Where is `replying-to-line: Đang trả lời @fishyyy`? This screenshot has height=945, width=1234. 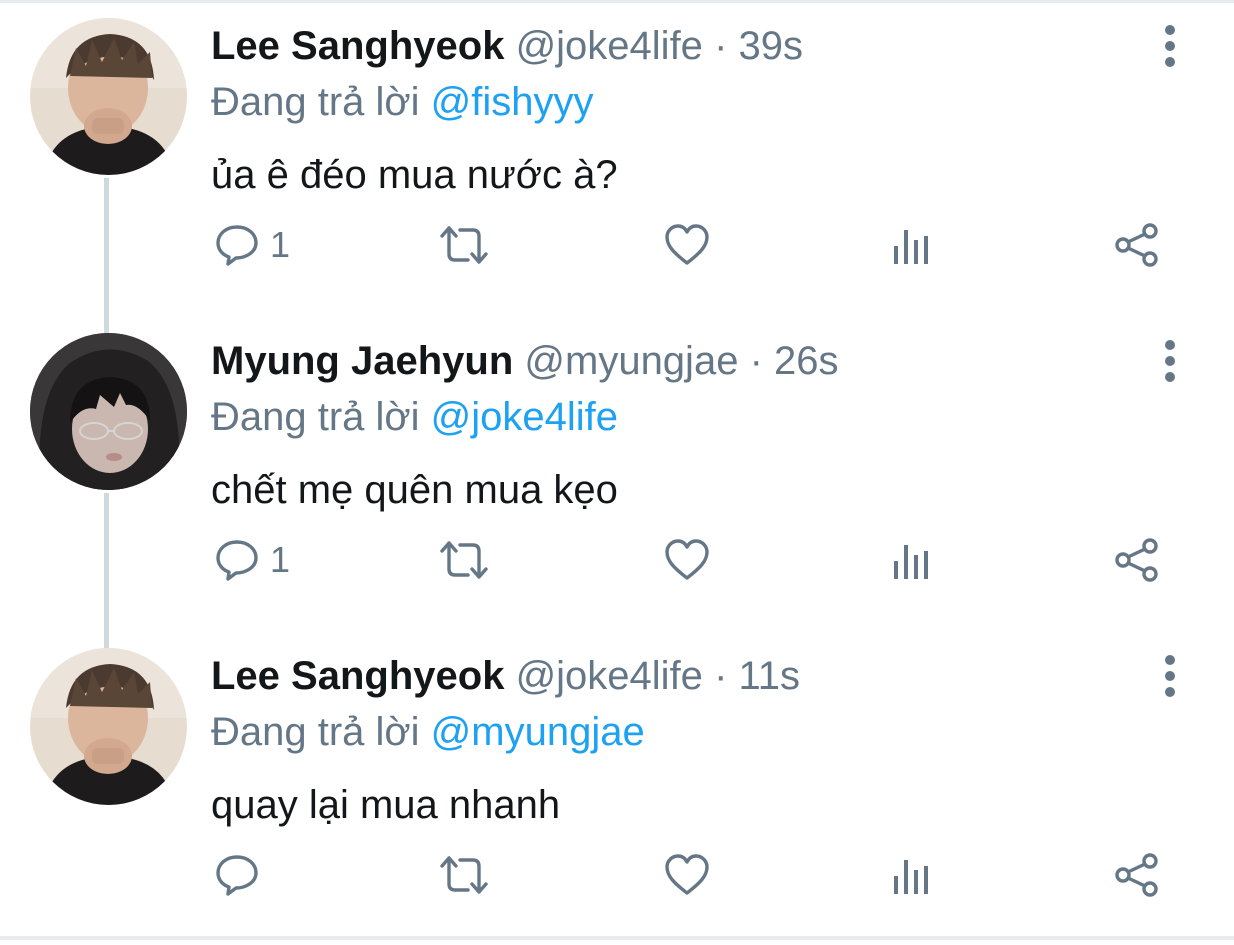
replying-to-line: Đang trả lời @fishyyy is located at coordinates (402, 102).